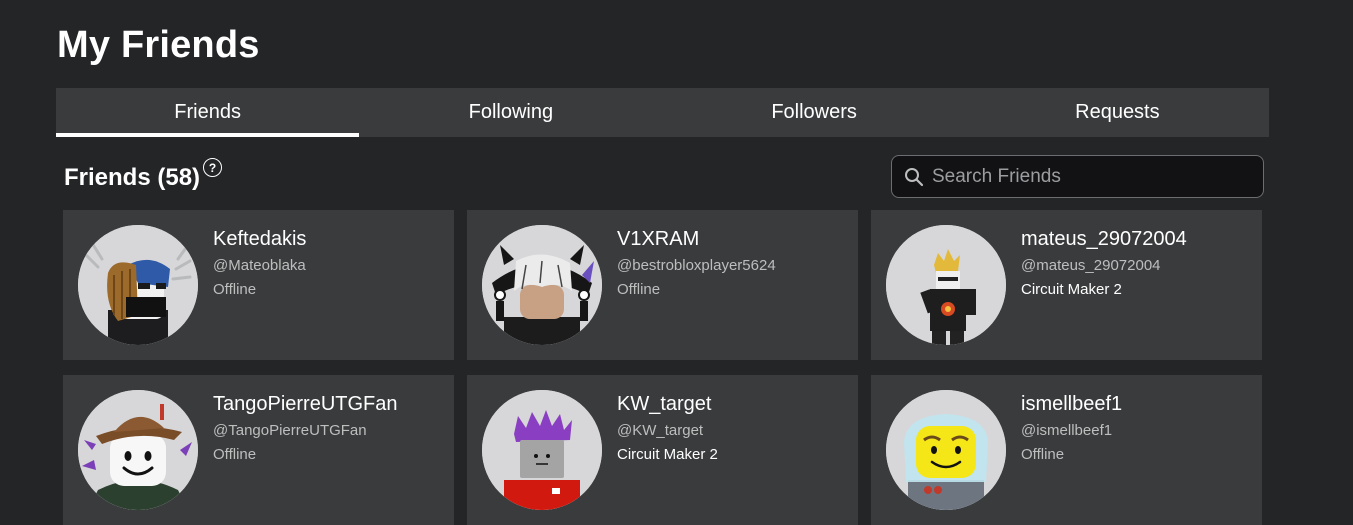 This screenshot has height=525, width=1353. I want to click on friend-info: KW_target @KW_target Circuit Maker 2, so click(667, 428).